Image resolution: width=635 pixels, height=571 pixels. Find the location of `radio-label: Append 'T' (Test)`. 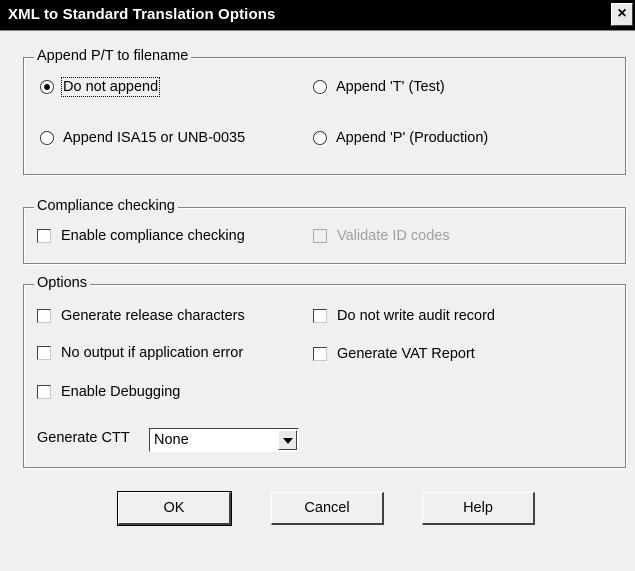

radio-label: Append 'T' (Test) is located at coordinates (390, 87).